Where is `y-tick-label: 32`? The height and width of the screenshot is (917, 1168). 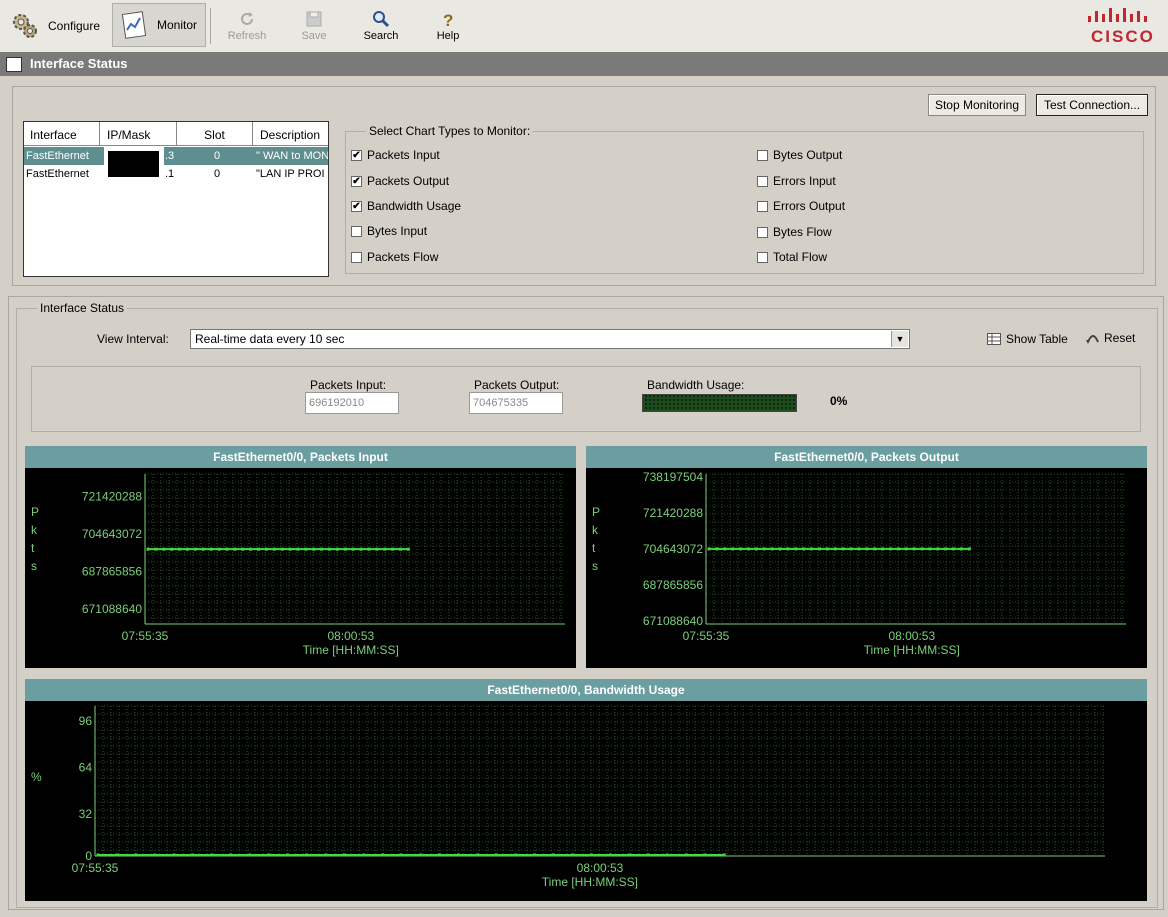
y-tick-label: 32 is located at coordinates (86, 814).